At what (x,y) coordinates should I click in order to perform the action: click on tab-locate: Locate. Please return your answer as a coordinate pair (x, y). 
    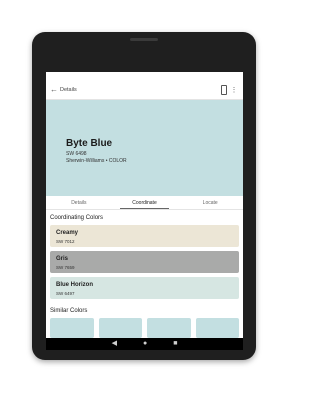
    Looking at the image, I should click on (210, 202).